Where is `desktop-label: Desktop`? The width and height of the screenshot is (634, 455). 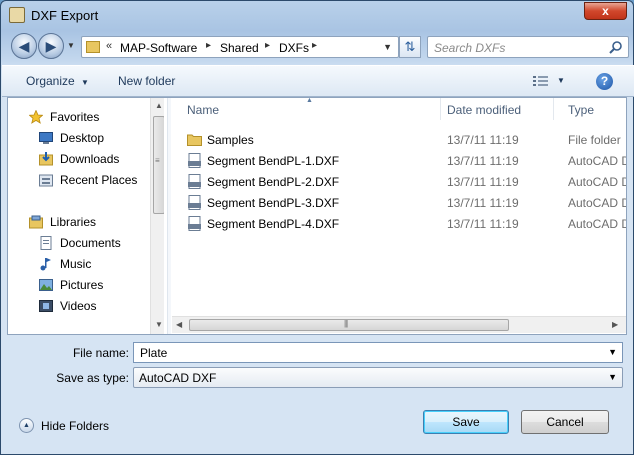
desktop-label: Desktop is located at coordinates (82, 138).